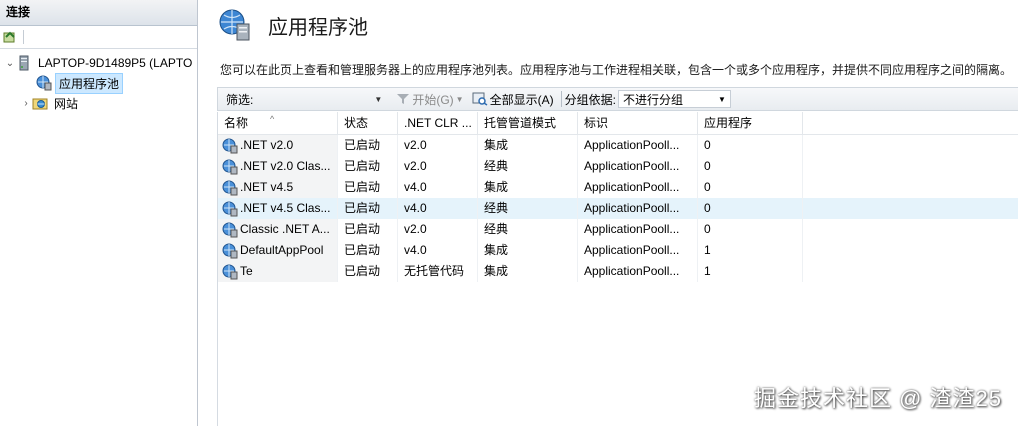 This screenshot has height=426, width=1018. I want to click on show-all-label: 全部显示(A), so click(521, 99).